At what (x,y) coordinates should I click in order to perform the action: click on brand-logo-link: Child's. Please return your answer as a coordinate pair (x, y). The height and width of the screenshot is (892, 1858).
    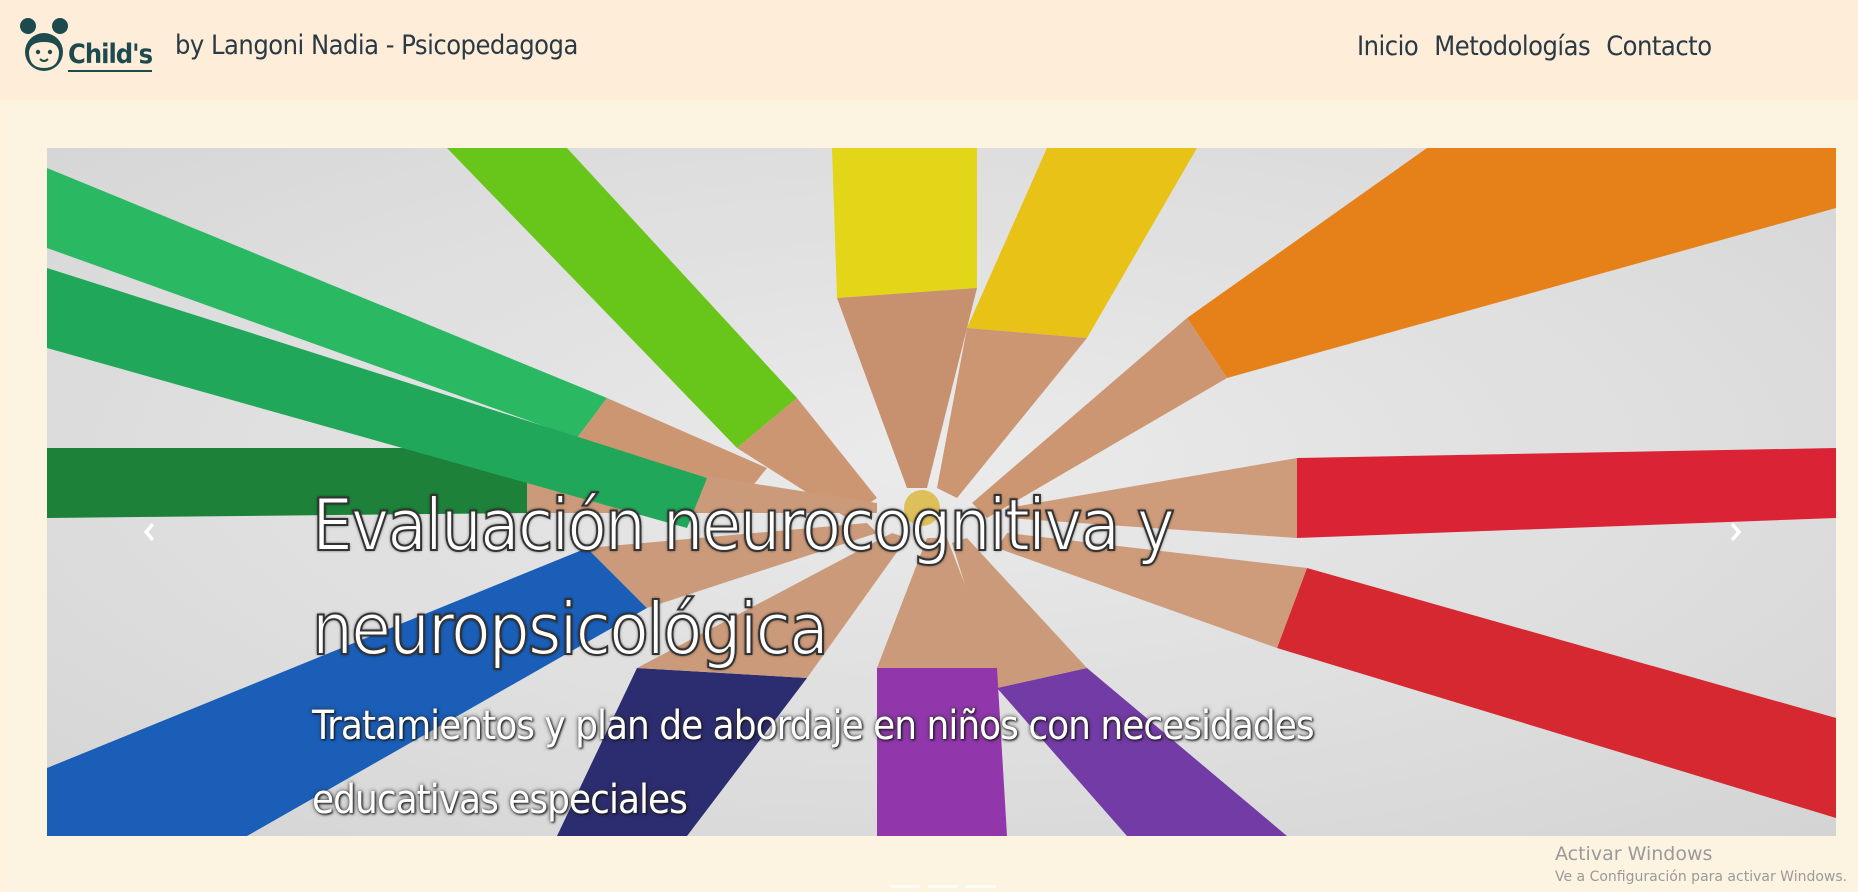
    Looking at the image, I should click on (85, 44).